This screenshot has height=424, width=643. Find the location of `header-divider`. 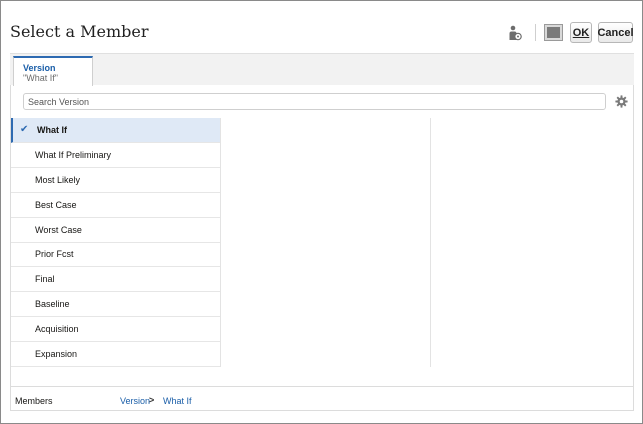

header-divider is located at coordinates (535, 32).